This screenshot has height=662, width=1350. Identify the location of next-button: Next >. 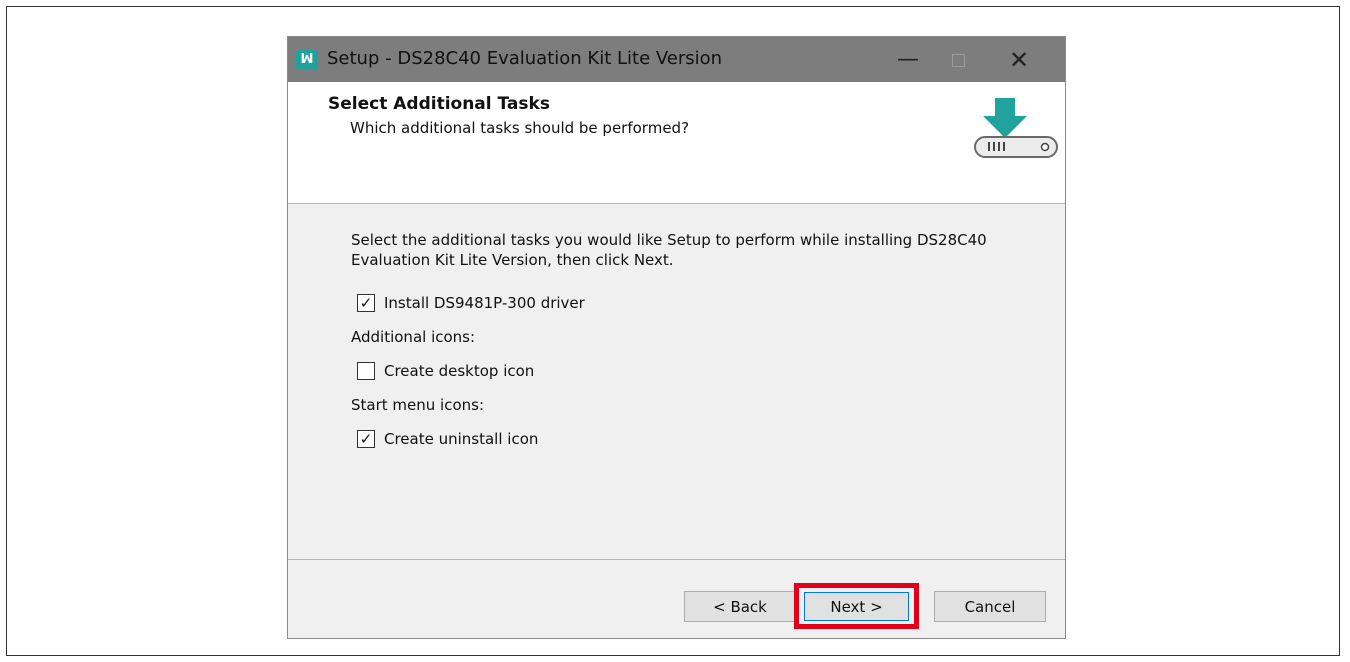
(856, 606).